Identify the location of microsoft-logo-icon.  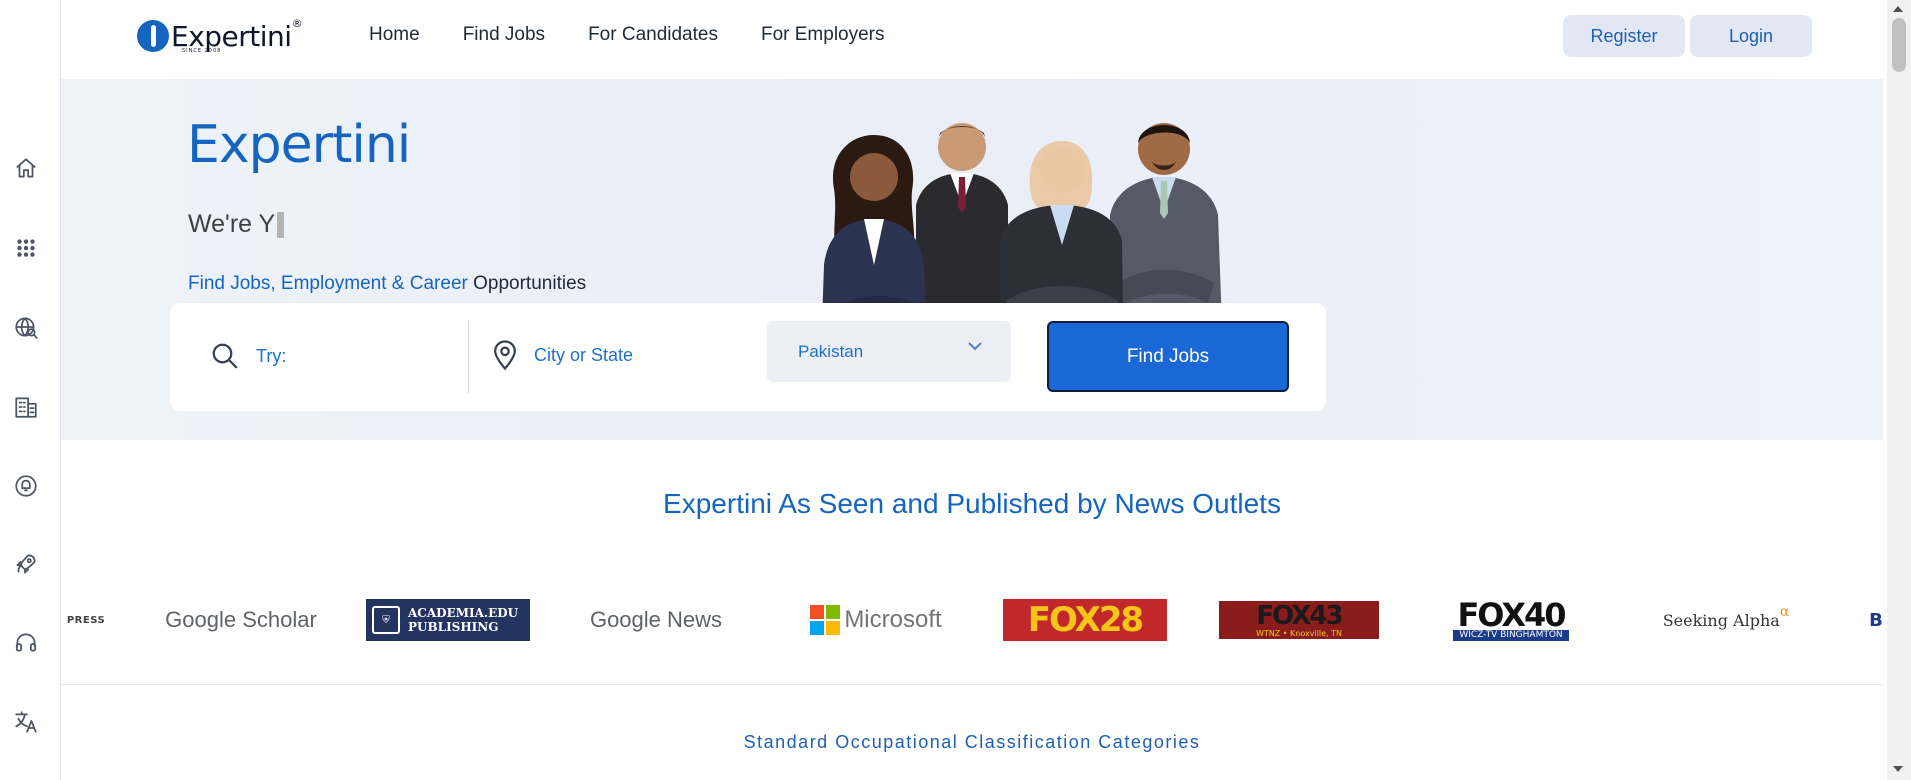
(825, 620).